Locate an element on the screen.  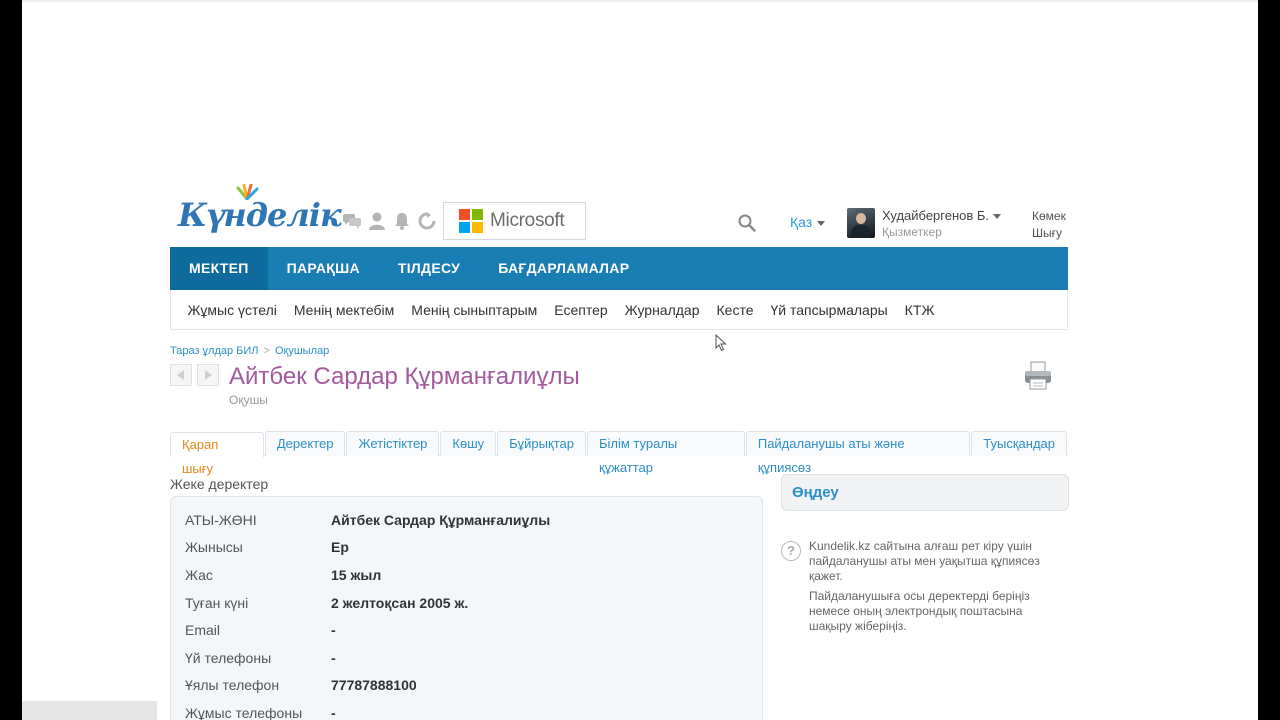
section-title: Жеке деректер is located at coordinates (219, 484).